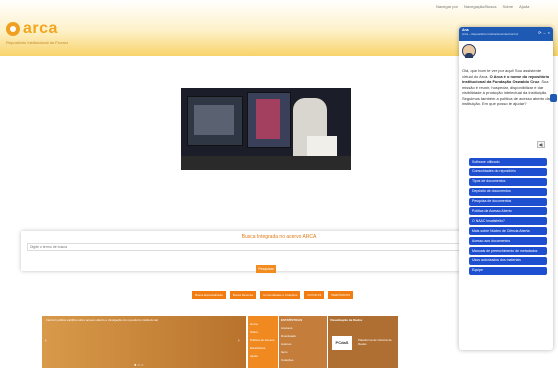 This screenshot has width=558, height=368. What do you see at coordinates (263, 356) in the screenshot?
I see `links-item: Ajuda` at bounding box center [263, 356].